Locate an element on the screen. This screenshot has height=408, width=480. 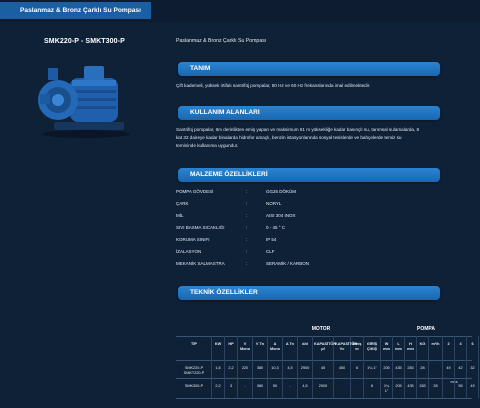
section-title: TANIM is located at coordinates (200, 68).